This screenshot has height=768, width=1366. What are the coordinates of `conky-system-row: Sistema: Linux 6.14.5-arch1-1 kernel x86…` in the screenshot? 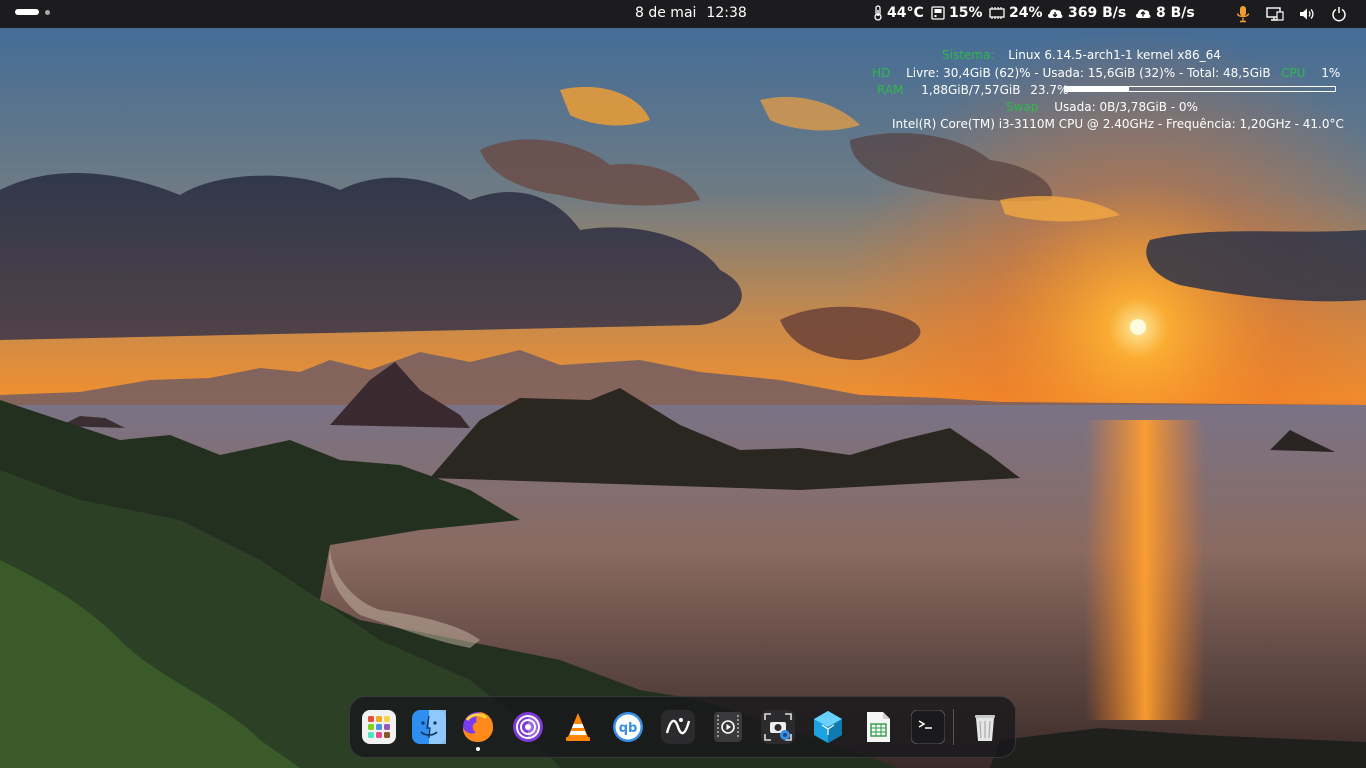 It's located at (1081, 55).